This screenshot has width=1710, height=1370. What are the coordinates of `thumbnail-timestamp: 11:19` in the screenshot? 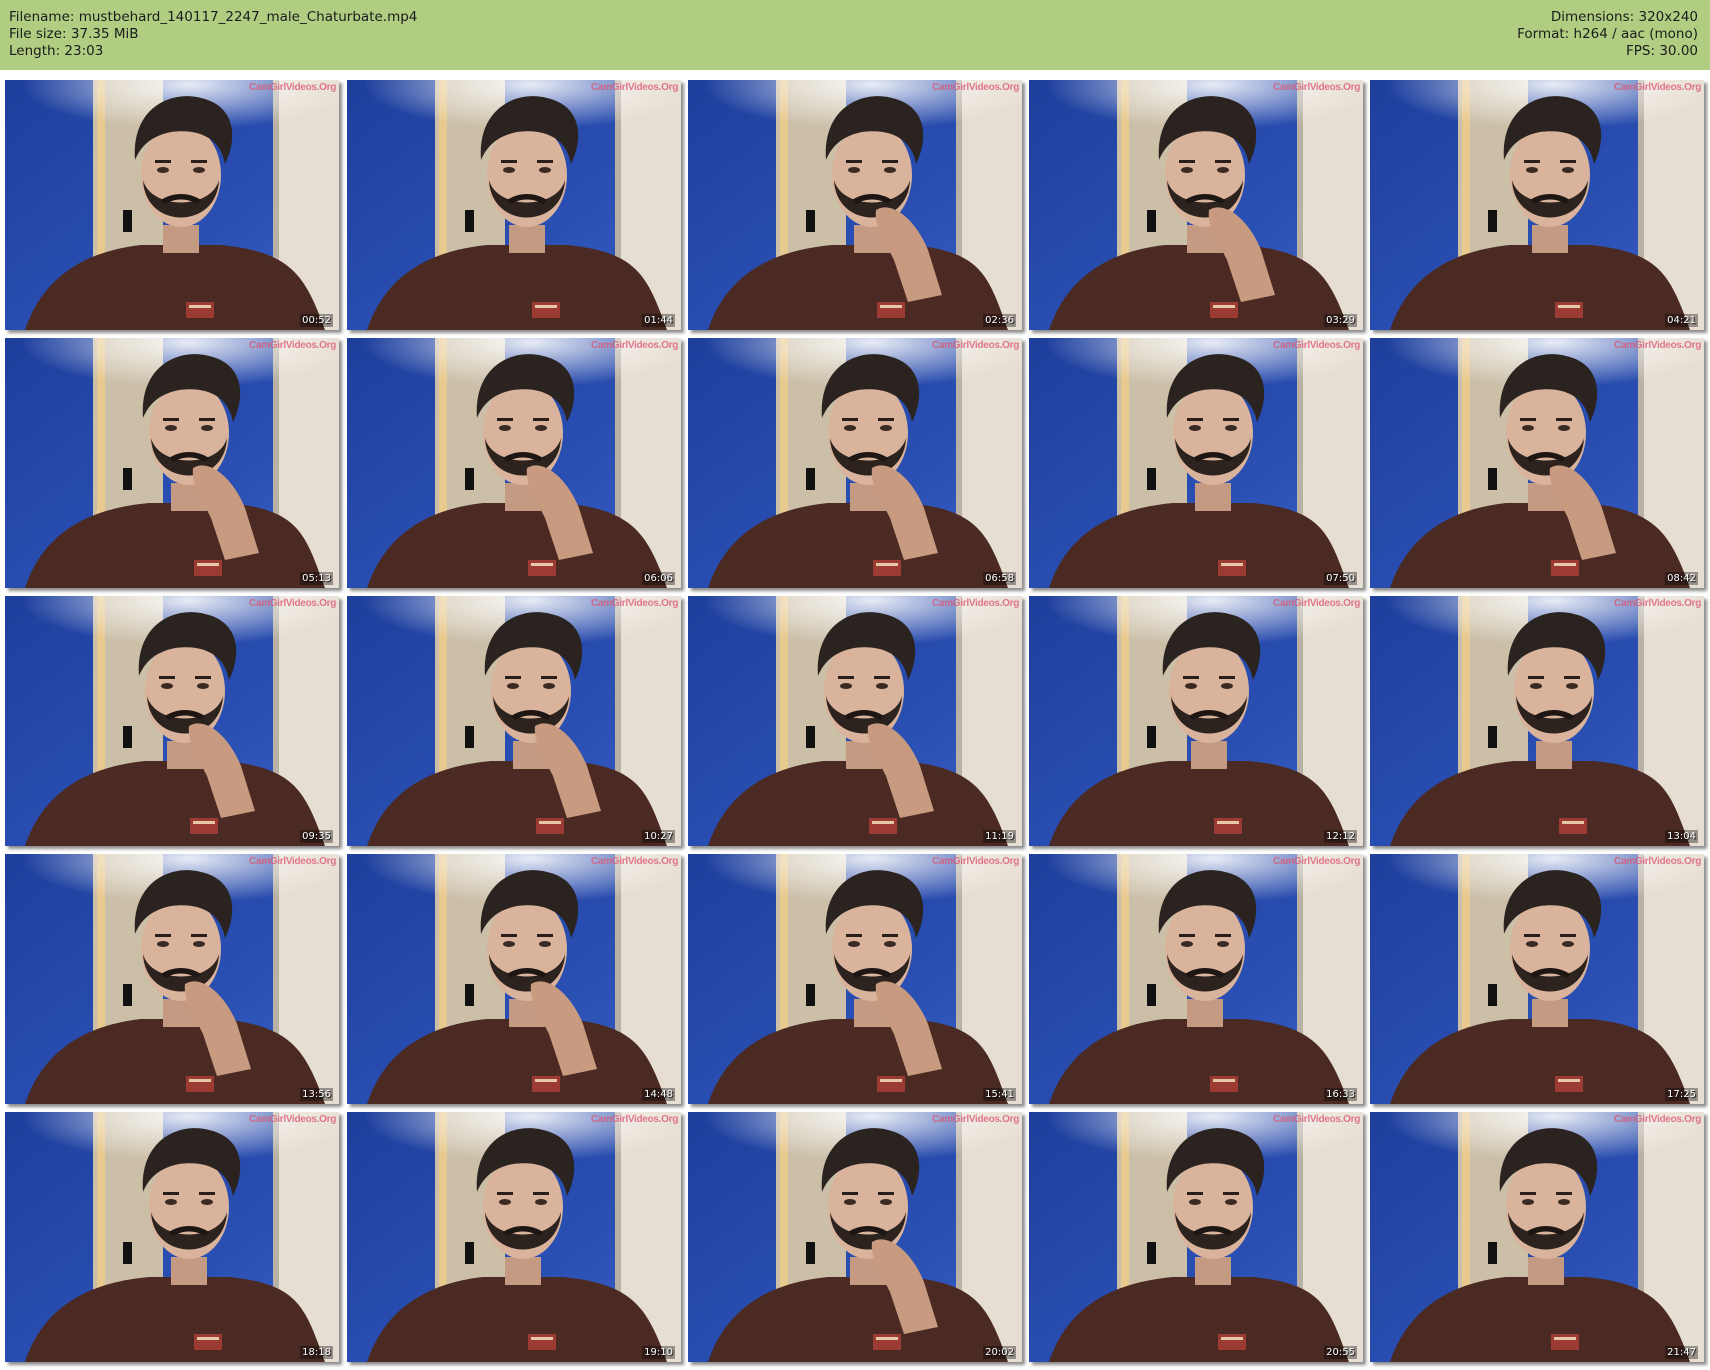 It's located at (999, 836).